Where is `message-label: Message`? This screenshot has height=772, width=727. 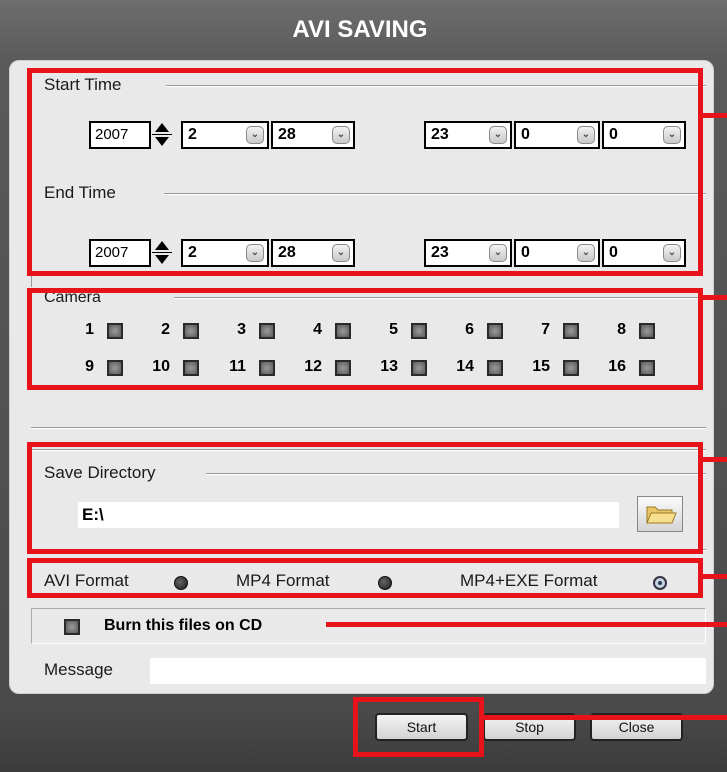
message-label: Message is located at coordinates (78, 669).